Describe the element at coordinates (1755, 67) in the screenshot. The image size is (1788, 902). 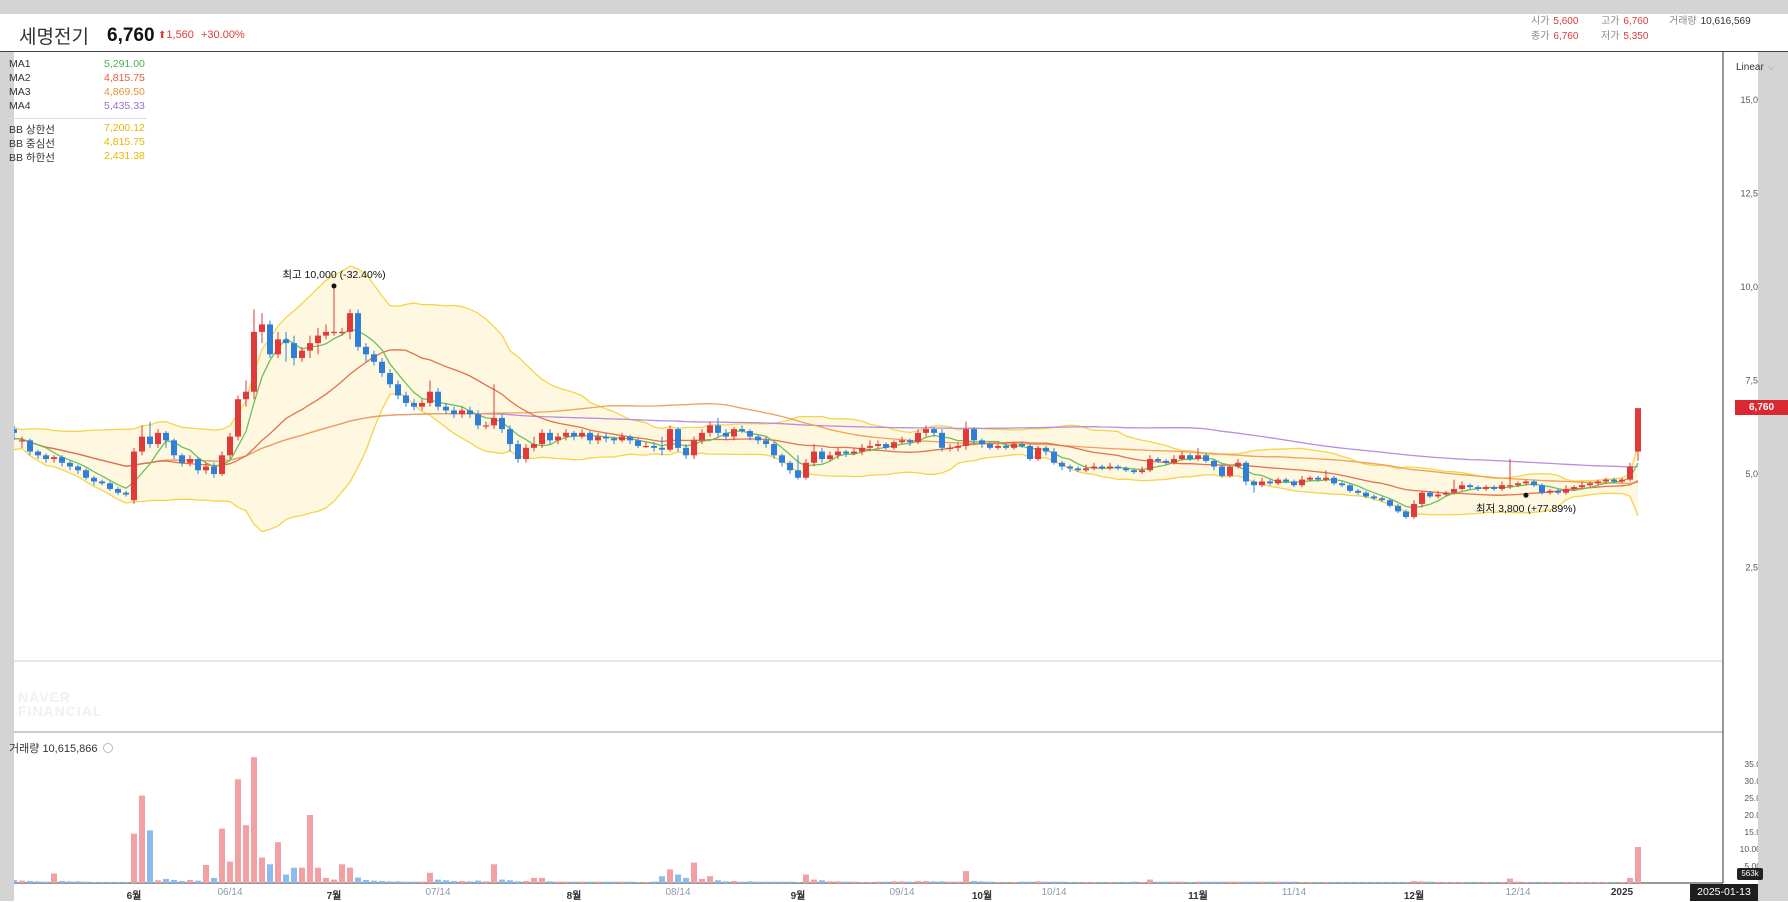
I see `scale-mode-select: Linear ⌵` at that location.